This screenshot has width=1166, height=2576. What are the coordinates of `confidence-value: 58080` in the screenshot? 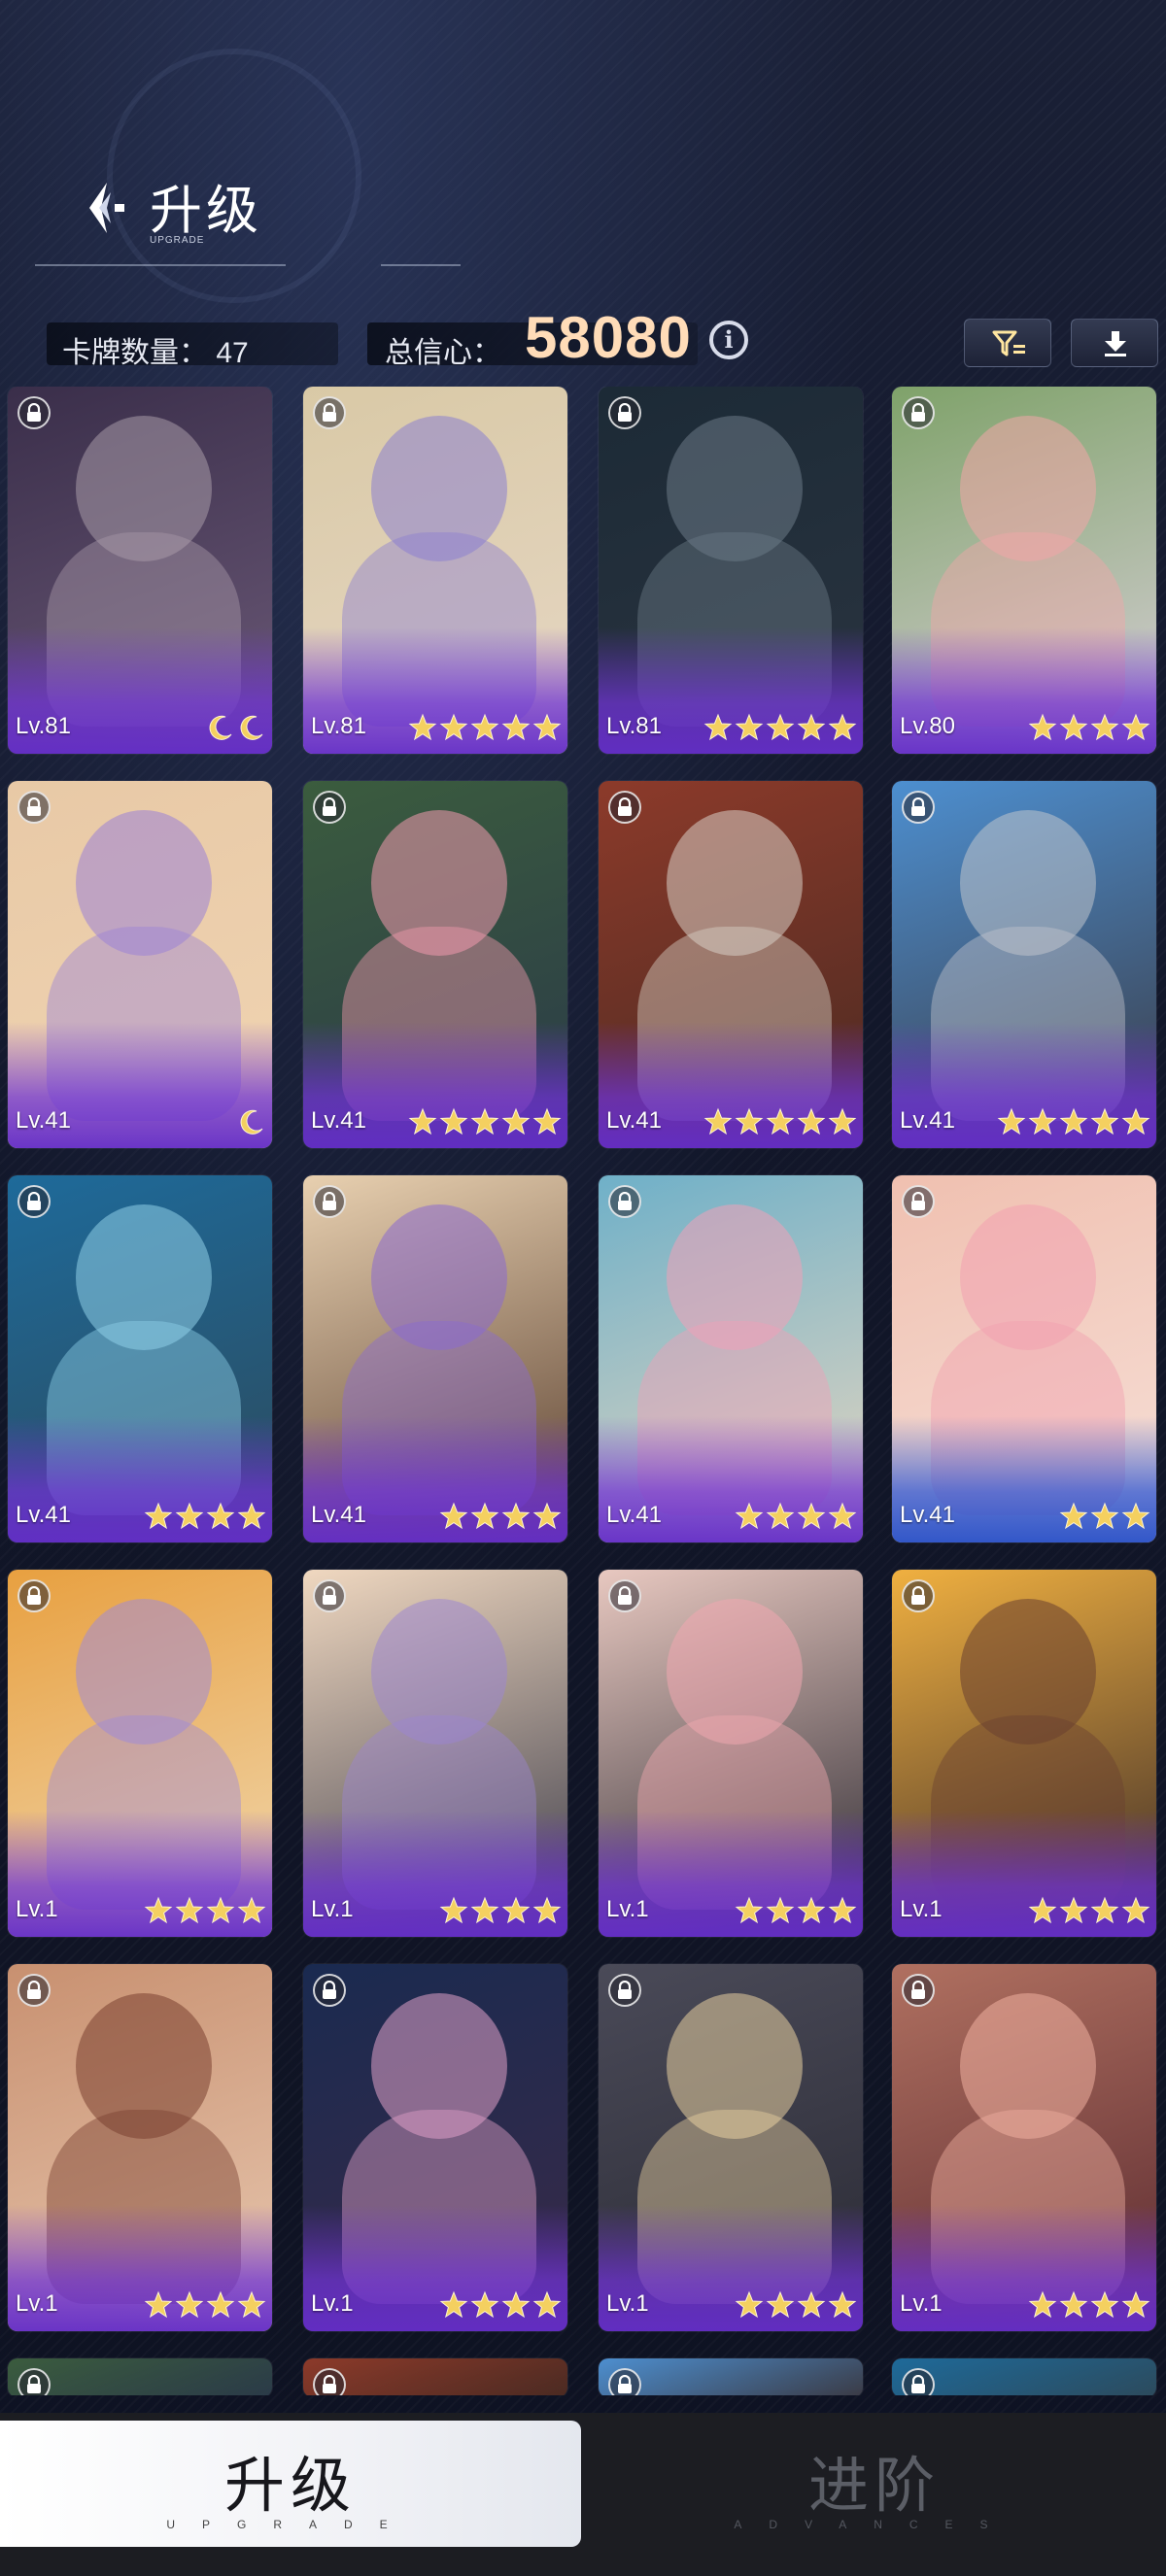 It's located at (608, 337).